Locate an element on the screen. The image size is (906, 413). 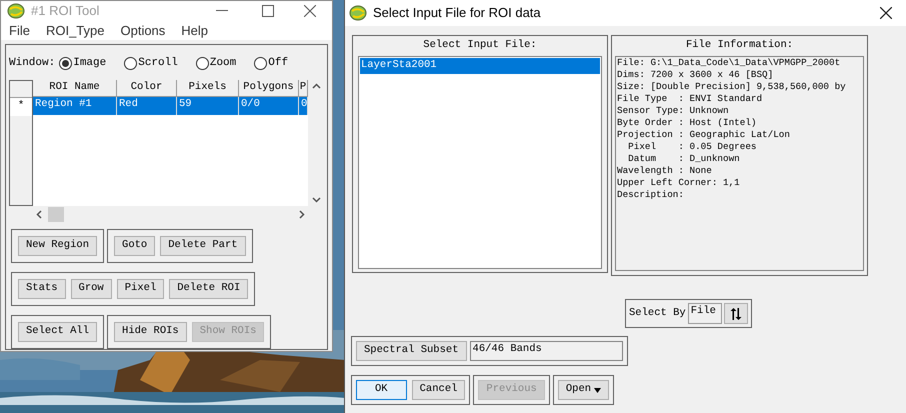
button: Delete ROI is located at coordinates (208, 288).